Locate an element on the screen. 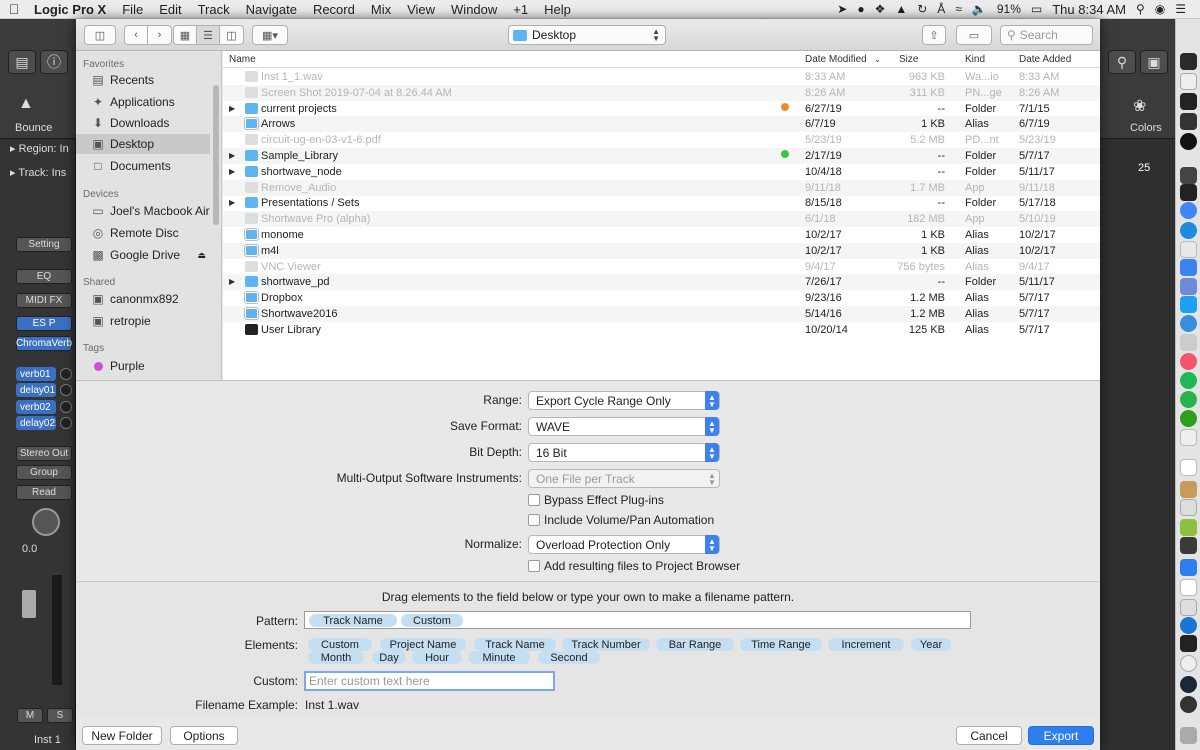 This screenshot has width=1200, height=750. custom-text-input is located at coordinates (429, 681).